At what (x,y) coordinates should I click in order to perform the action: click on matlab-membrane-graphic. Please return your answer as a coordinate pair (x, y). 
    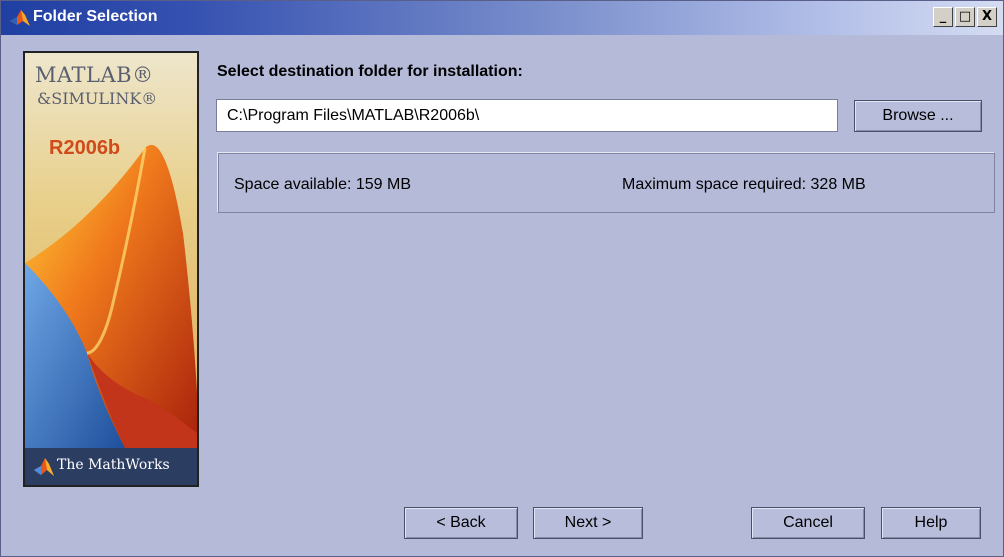
    Looking at the image, I should click on (111, 269).